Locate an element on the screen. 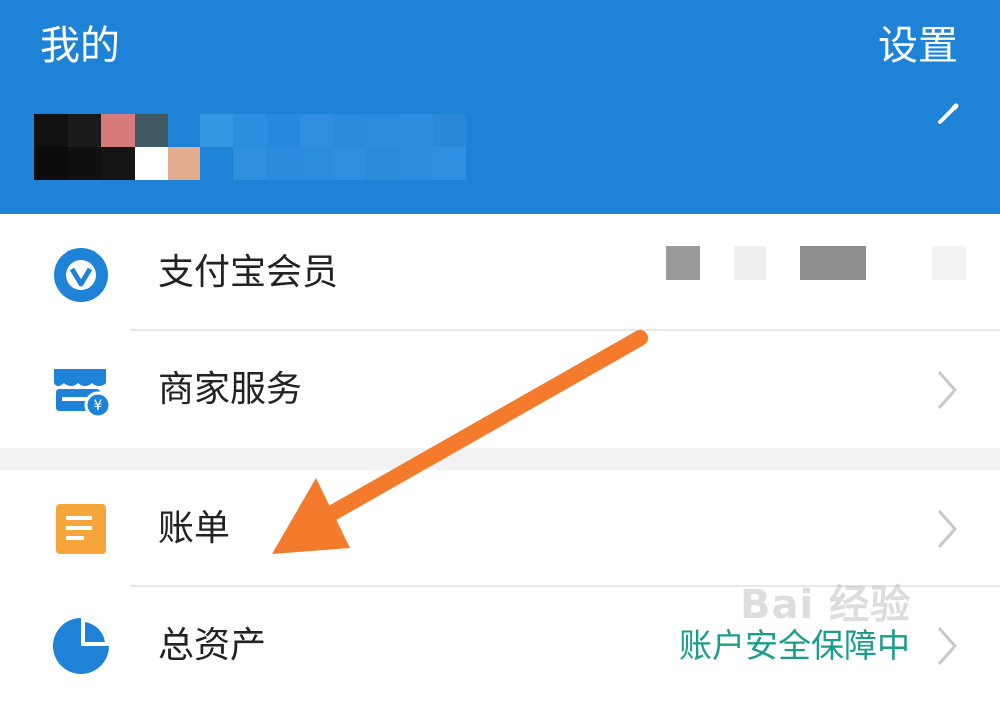  account-security-status: 账户安全保障中 is located at coordinates (794, 645).